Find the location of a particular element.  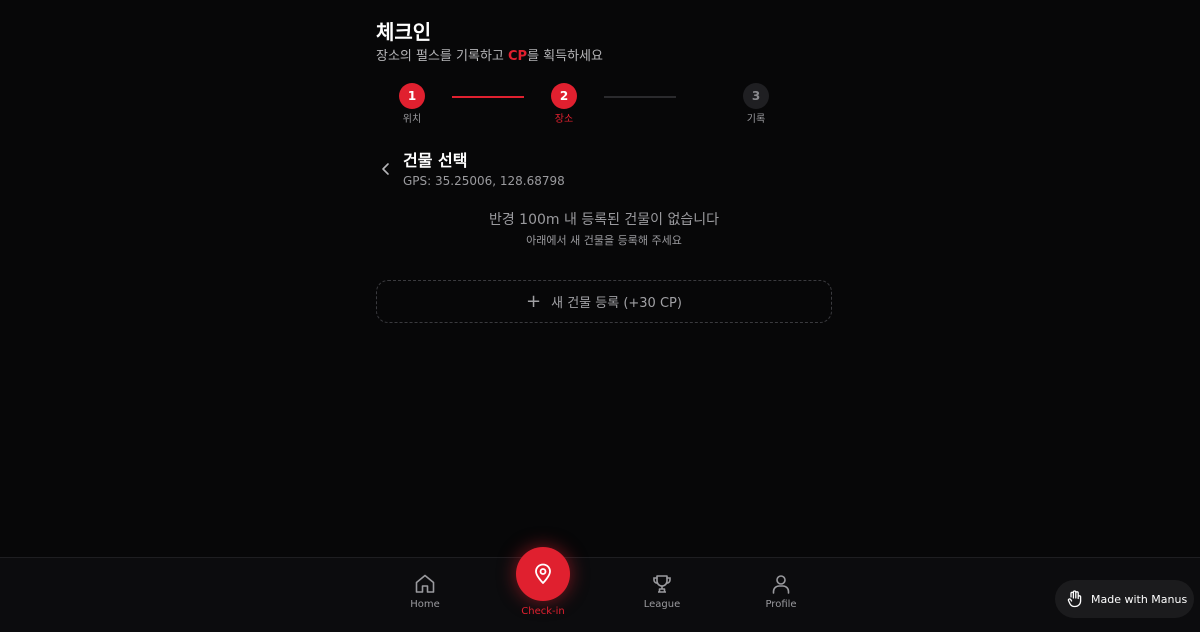

chevron-left-icon is located at coordinates (385, 169).